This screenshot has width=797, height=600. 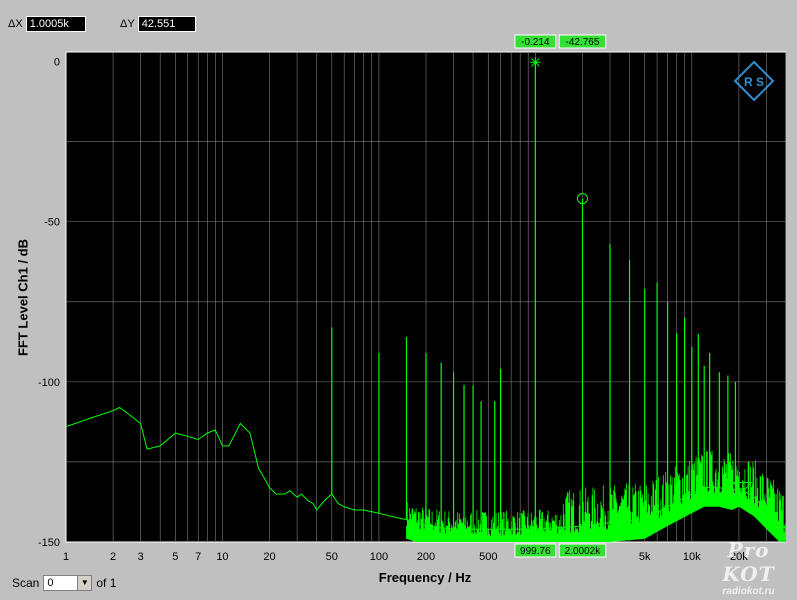 What do you see at coordinates (754, 82) in the screenshot?
I see `rs-logo-text: R S` at bounding box center [754, 82].